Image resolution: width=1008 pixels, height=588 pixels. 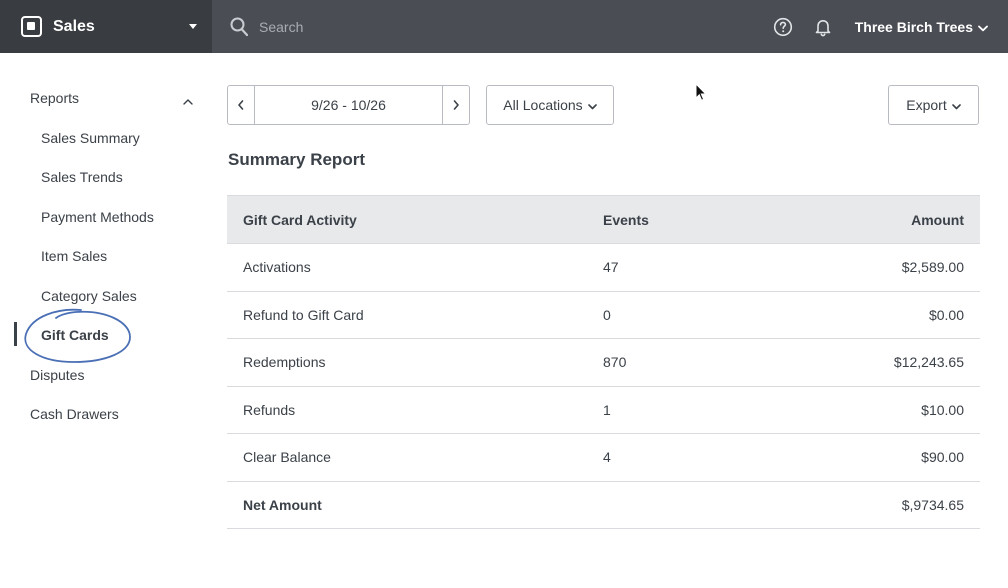 I want to click on page-title: Summary Report, so click(x=296, y=159).